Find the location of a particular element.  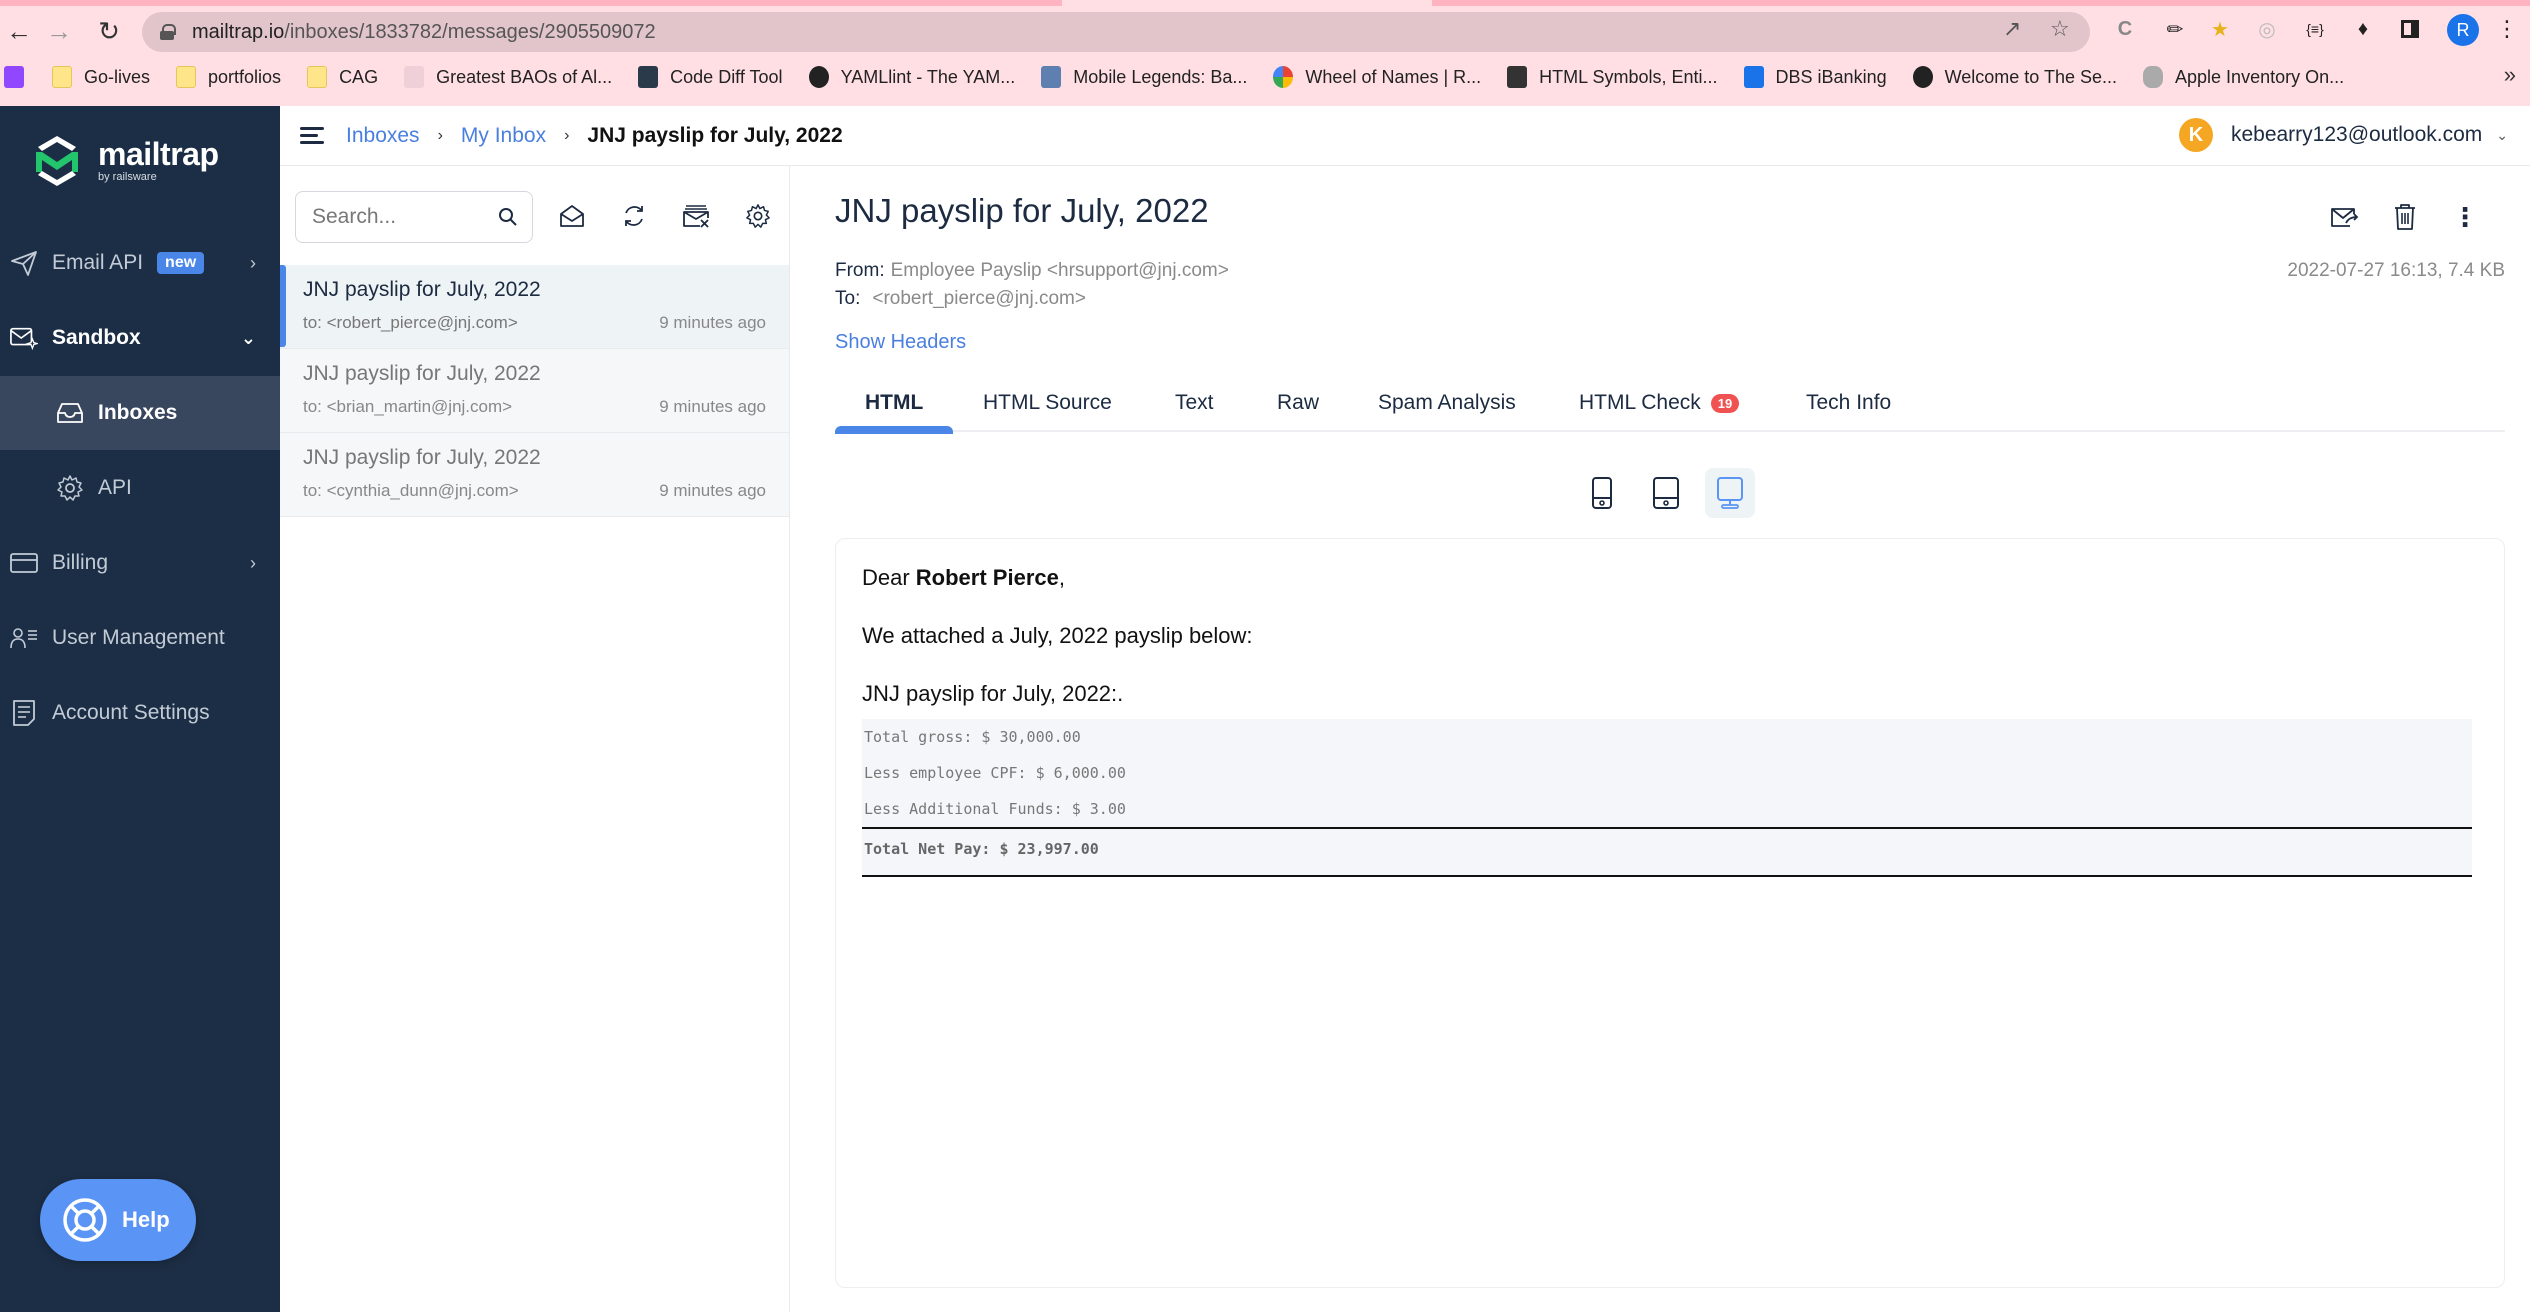

inbox-settings-icon is located at coordinates (758, 216).